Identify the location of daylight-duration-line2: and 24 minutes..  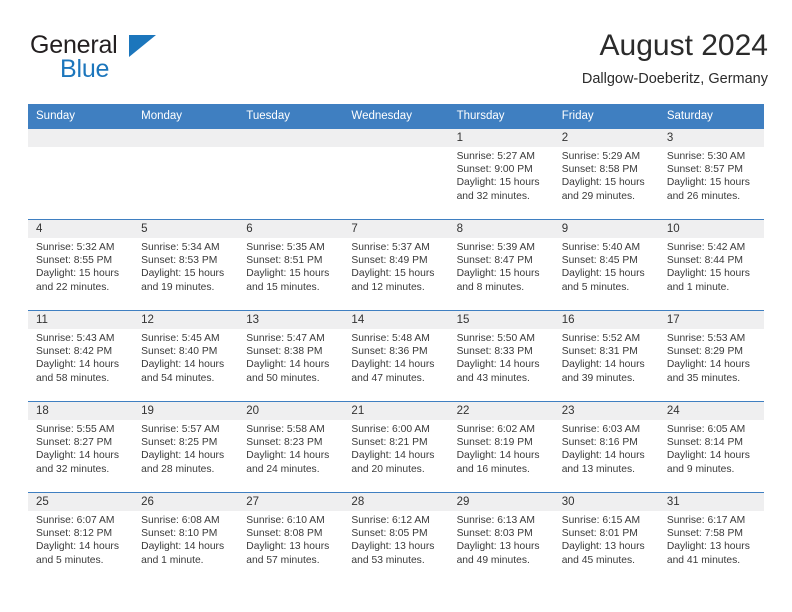
(283, 469).